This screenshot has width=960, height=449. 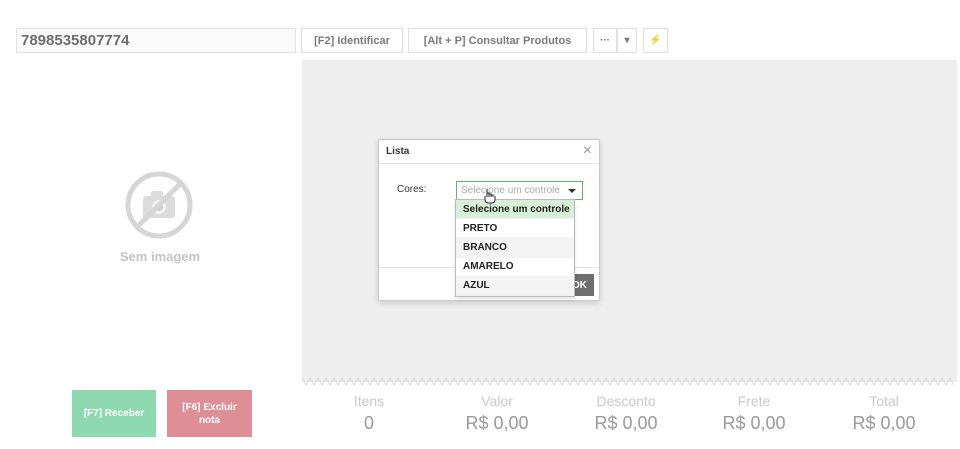 What do you see at coordinates (627, 40) in the screenshot?
I see `more-options-caret-button: ▾` at bounding box center [627, 40].